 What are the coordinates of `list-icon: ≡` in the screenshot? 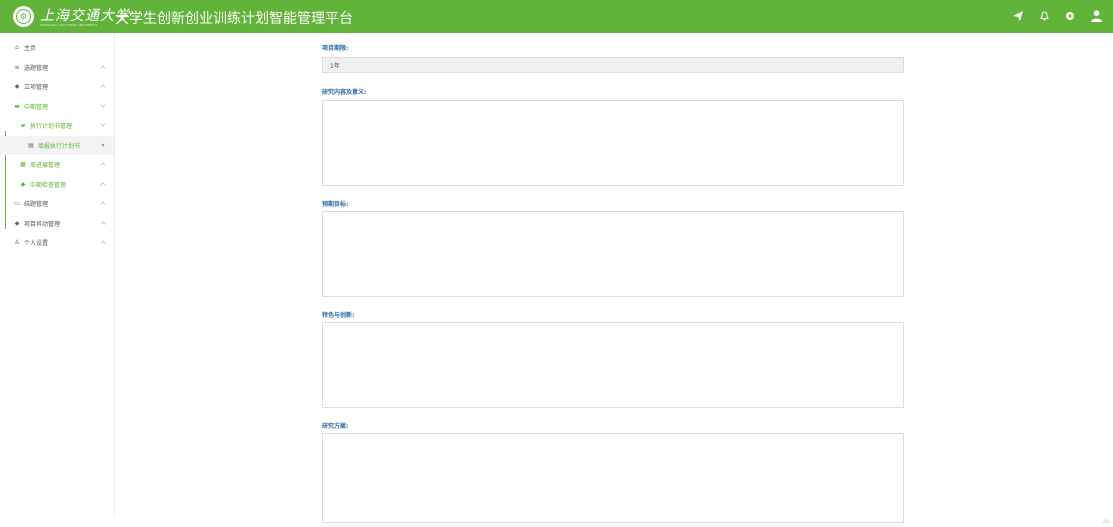 It's located at (17, 67).